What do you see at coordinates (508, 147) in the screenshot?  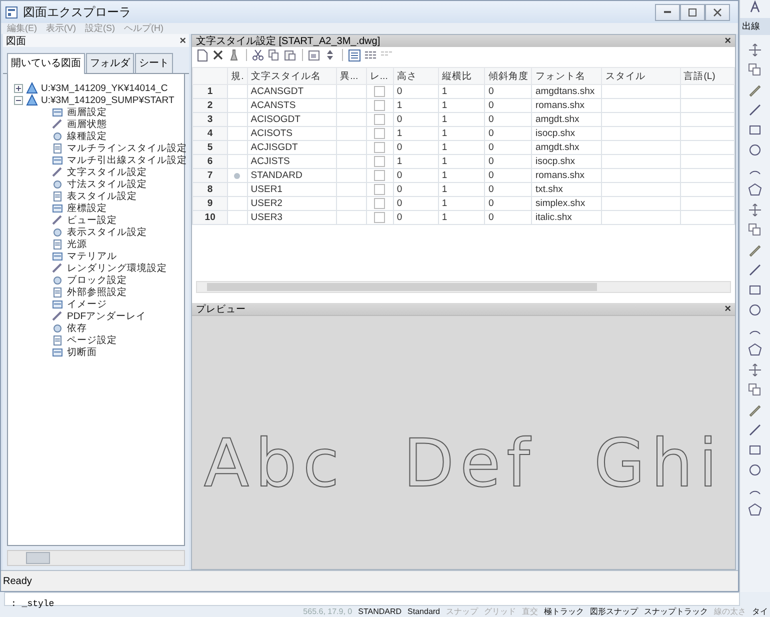 I see `table-cell: 0` at bounding box center [508, 147].